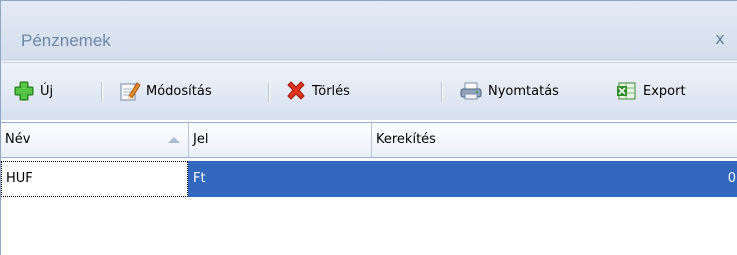  Describe the element at coordinates (95, 140) in the screenshot. I see `column-header-nev: Név` at that location.